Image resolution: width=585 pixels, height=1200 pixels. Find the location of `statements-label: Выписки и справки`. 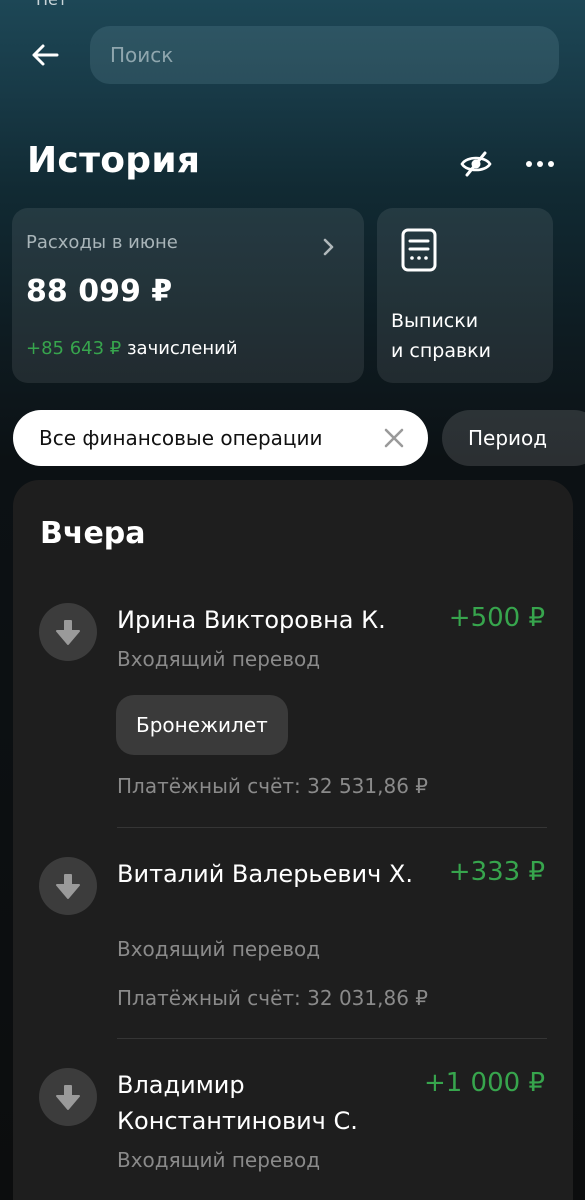

statements-label: Выписки и справки is located at coordinates (441, 336).